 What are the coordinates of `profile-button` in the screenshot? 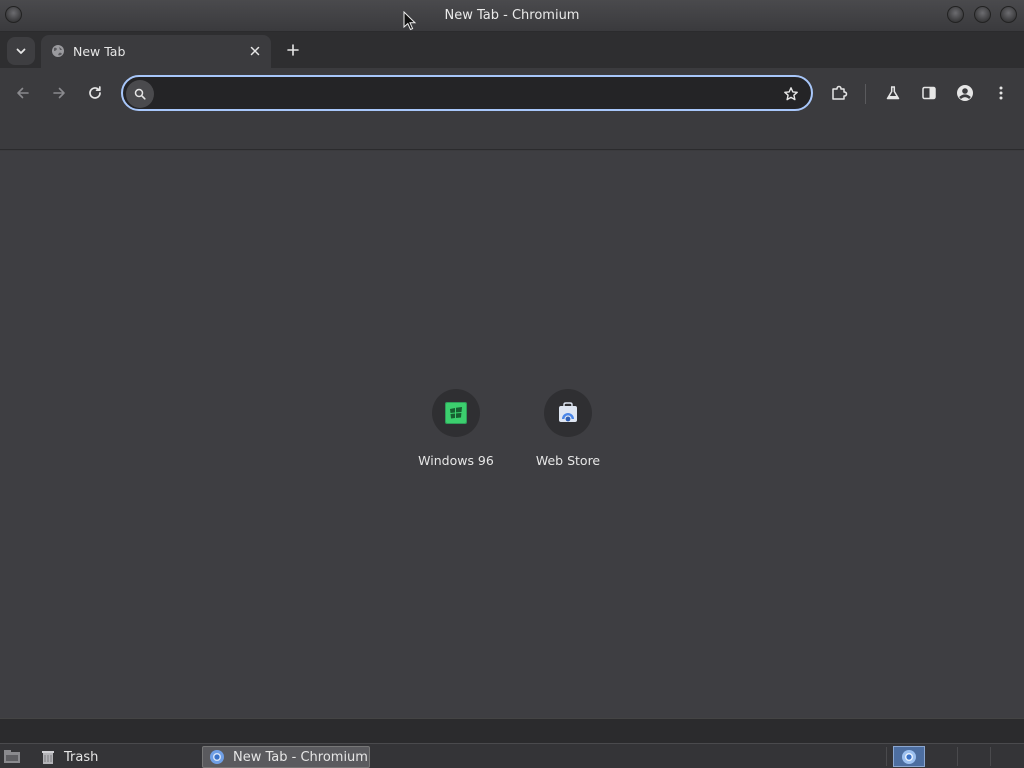 It's located at (965, 93).